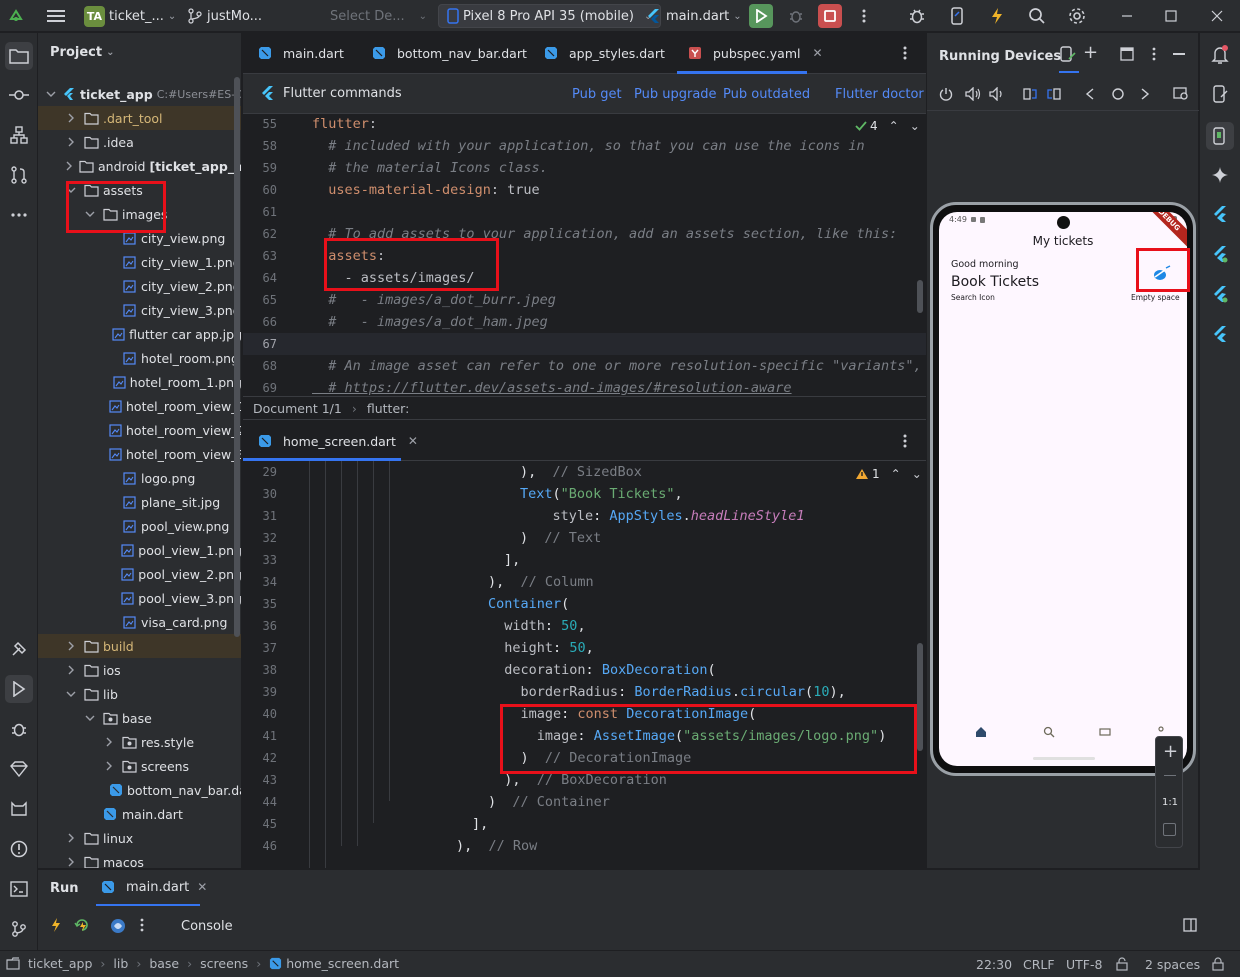  What do you see at coordinates (19, 729) in the screenshot?
I see `debug-tool-button` at bounding box center [19, 729].